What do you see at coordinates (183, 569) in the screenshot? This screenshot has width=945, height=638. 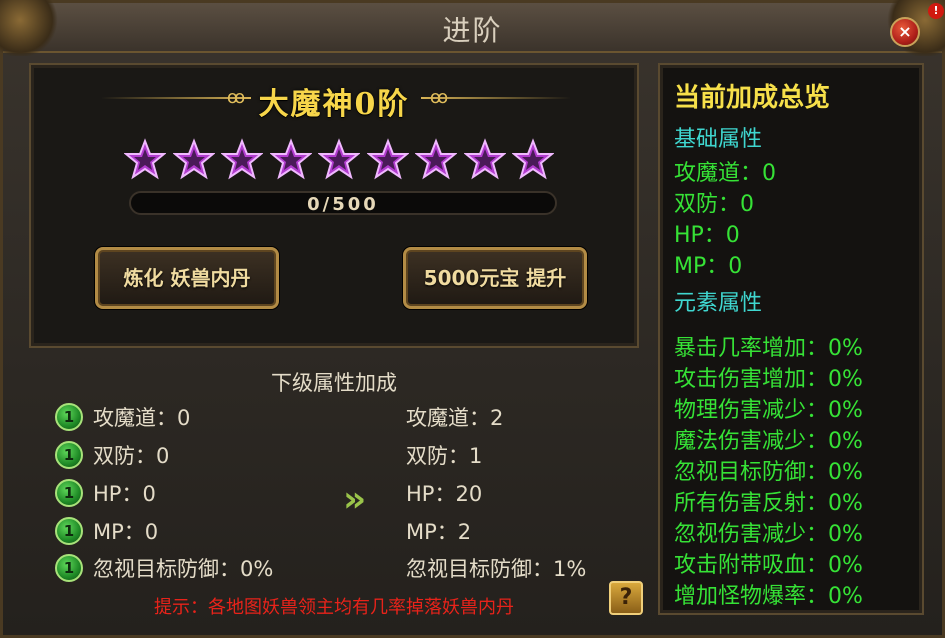 I see `current-stat: 忽视目标防御：0%` at bounding box center [183, 569].